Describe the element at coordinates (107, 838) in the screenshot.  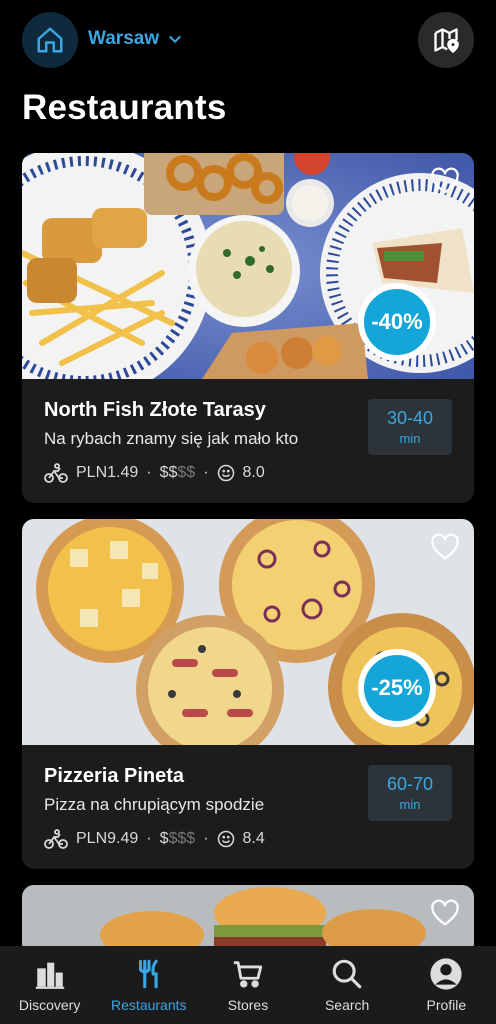
I see `delivery-fee: PLN9.49` at that location.